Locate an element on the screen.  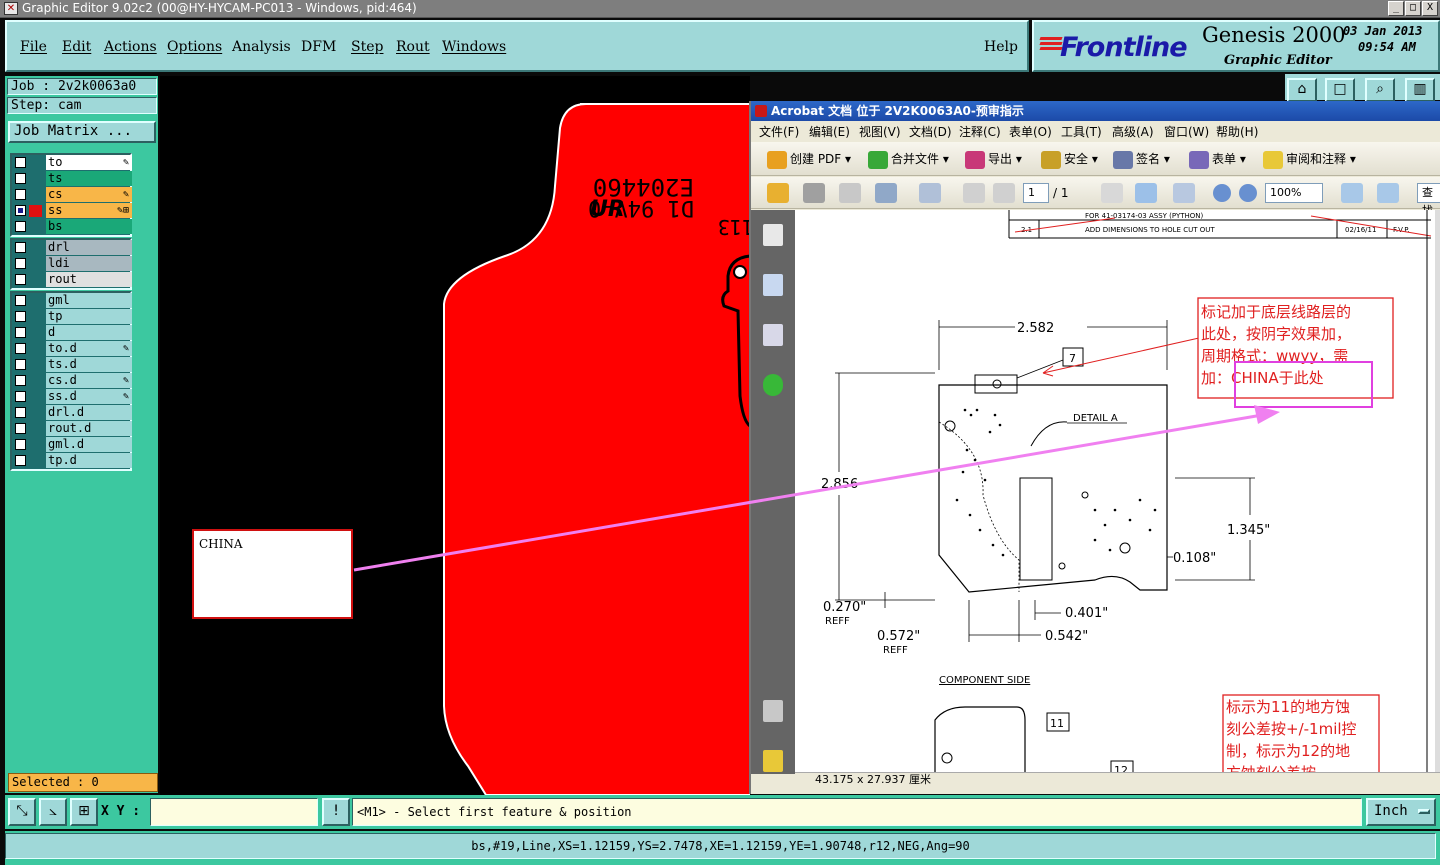
select-text-icon is located at coordinates (1112, 193).